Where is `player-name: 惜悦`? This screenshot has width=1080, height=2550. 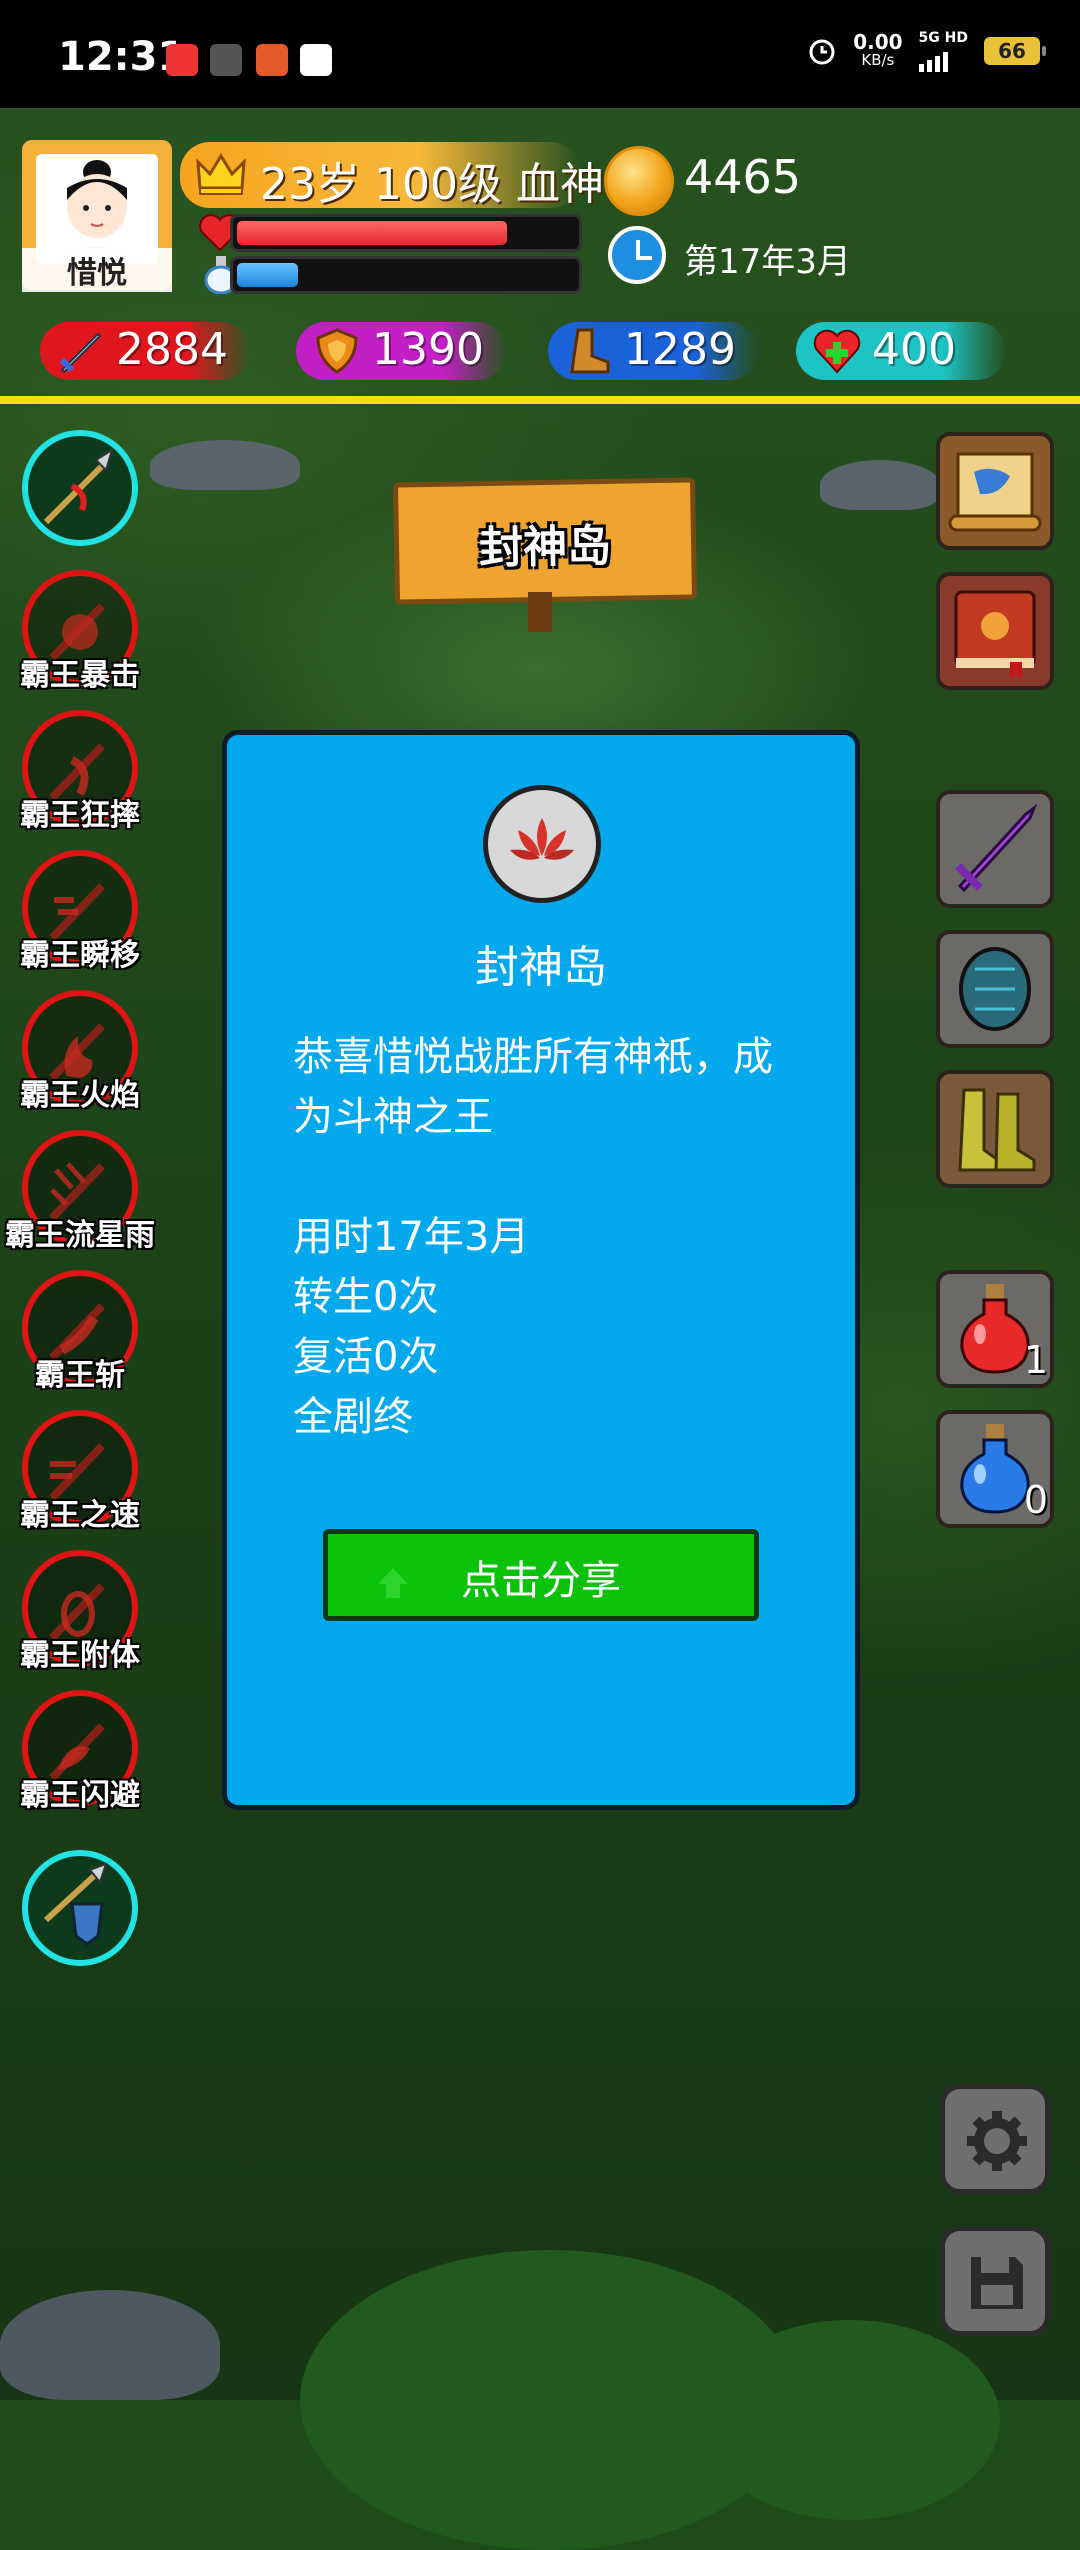 player-name: 惜悦 is located at coordinates (97, 270).